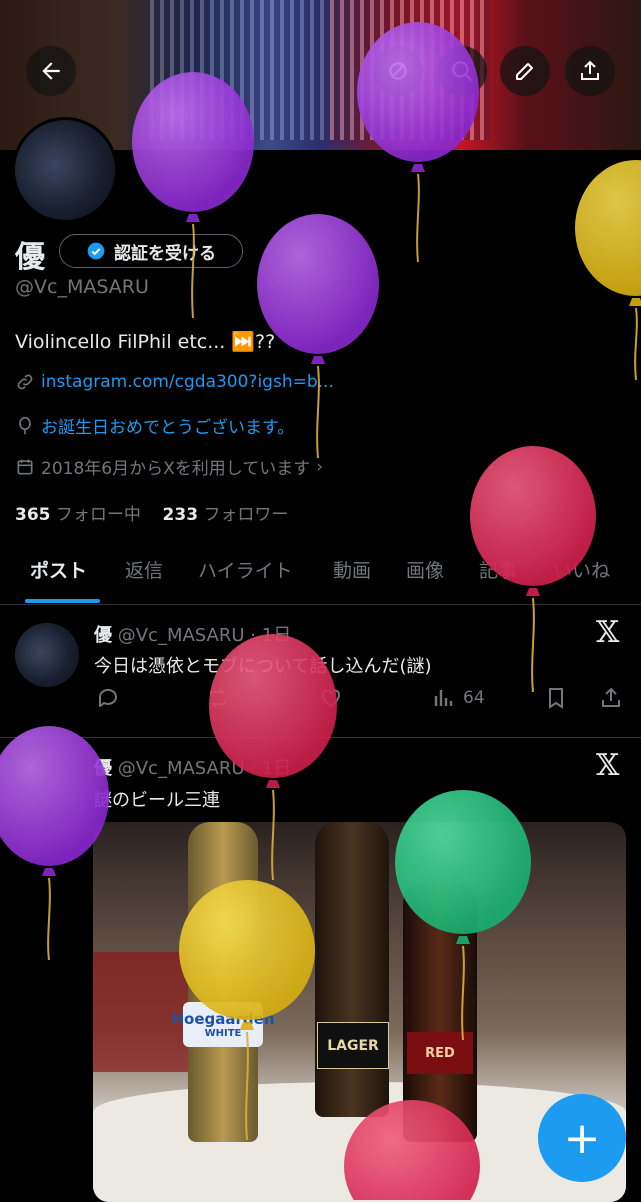 Image resolution: width=641 pixels, height=1202 pixels. Describe the element at coordinates (498, 569) in the screenshot. I see `tab-articles: 記事` at that location.